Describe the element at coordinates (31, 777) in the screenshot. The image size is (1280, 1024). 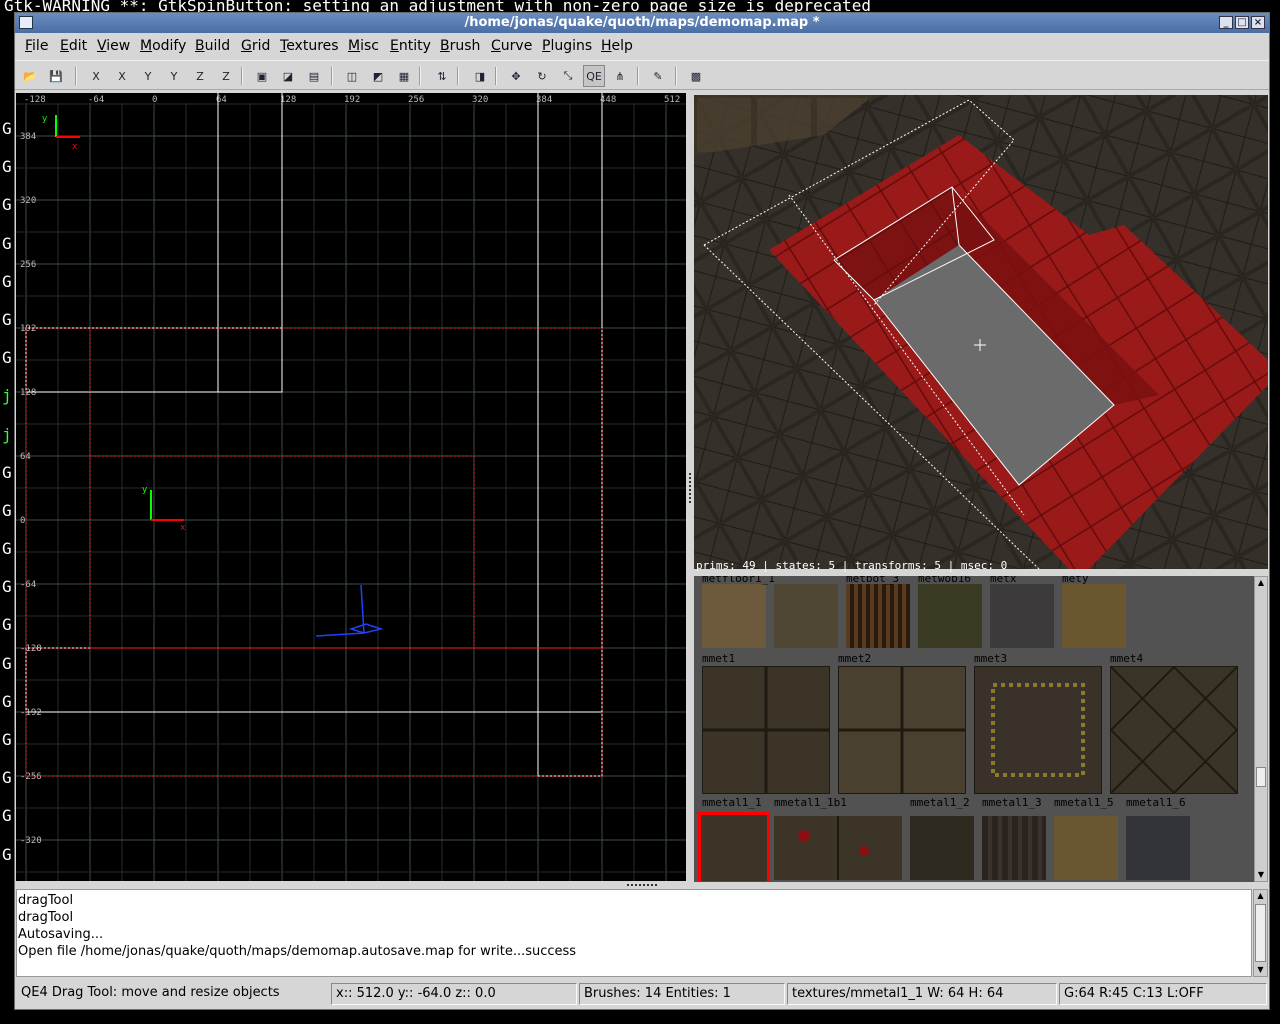
I see `y-tick-label: -256` at that location.